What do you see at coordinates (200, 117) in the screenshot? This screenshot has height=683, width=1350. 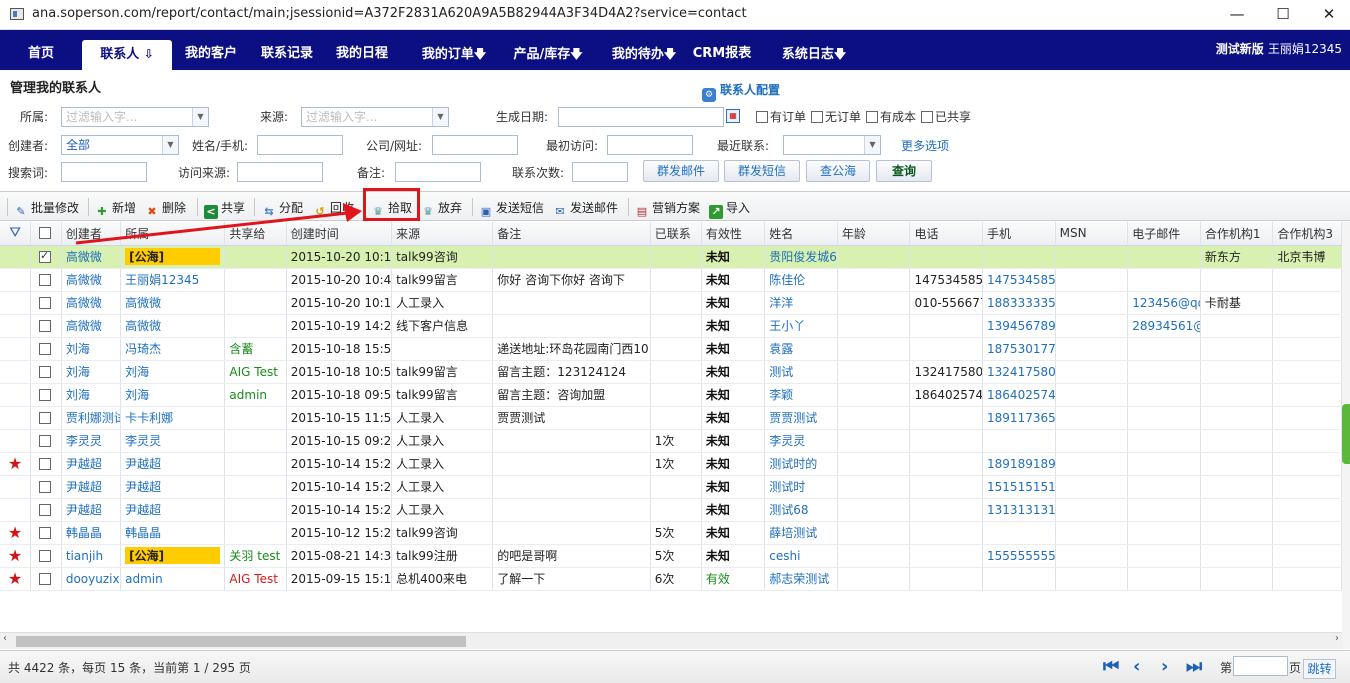 I see `chevron-down-icon: ▼` at bounding box center [200, 117].